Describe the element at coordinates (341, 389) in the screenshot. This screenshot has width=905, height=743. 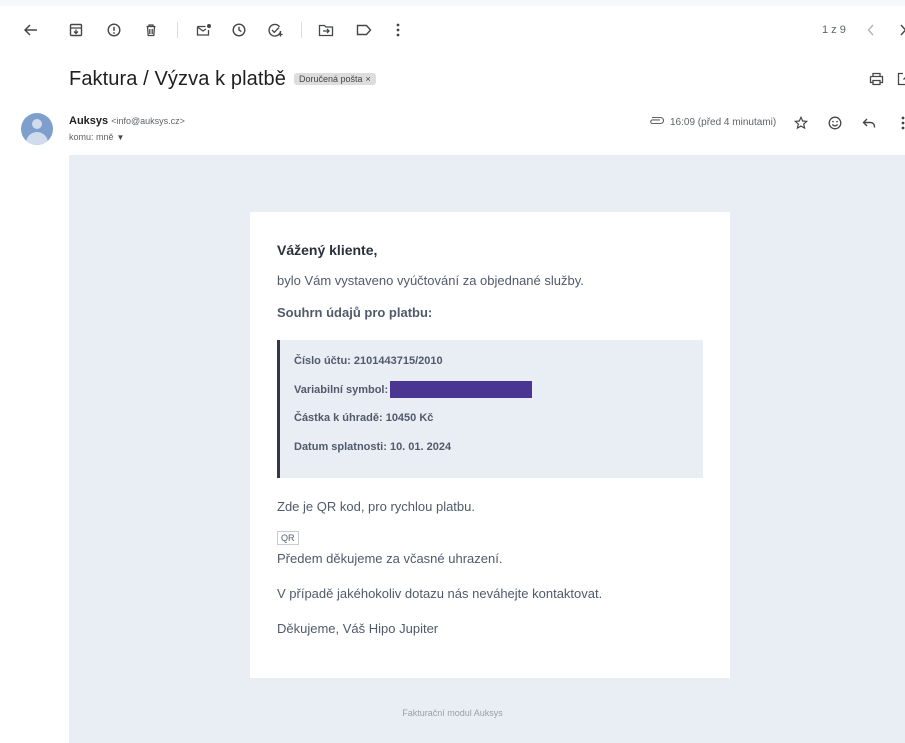
I see `variable-symbol-label: Variabilní symbol:` at that location.